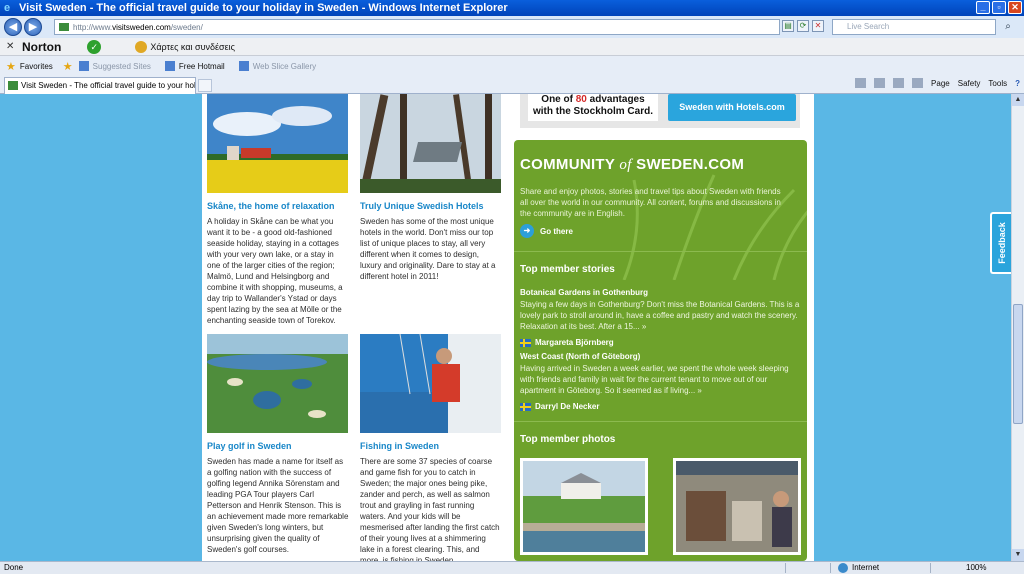 This screenshot has width=1024, height=574. What do you see at coordinates (880, 83) in the screenshot?
I see `feeds-icon` at bounding box center [880, 83].